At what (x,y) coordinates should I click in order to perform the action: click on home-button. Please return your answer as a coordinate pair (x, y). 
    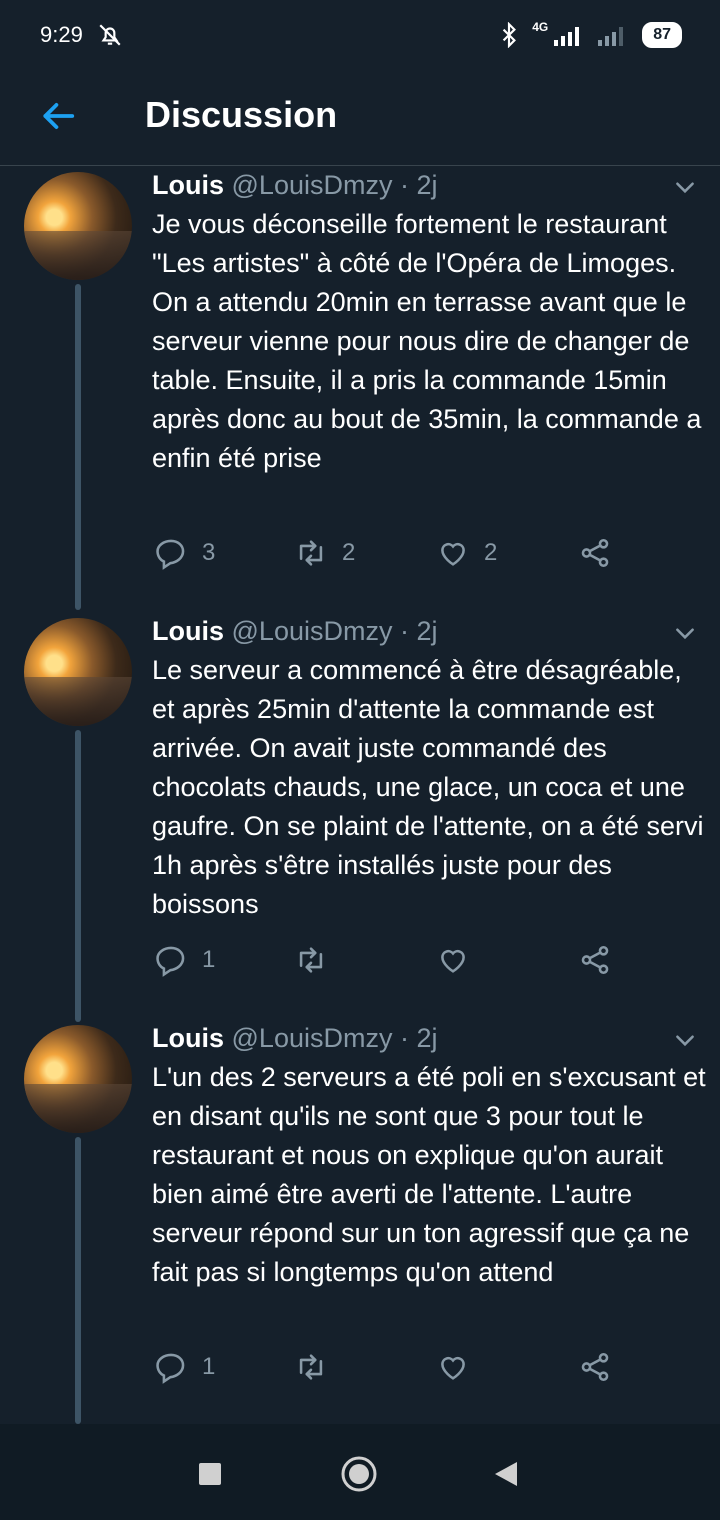
    Looking at the image, I should click on (359, 1474).